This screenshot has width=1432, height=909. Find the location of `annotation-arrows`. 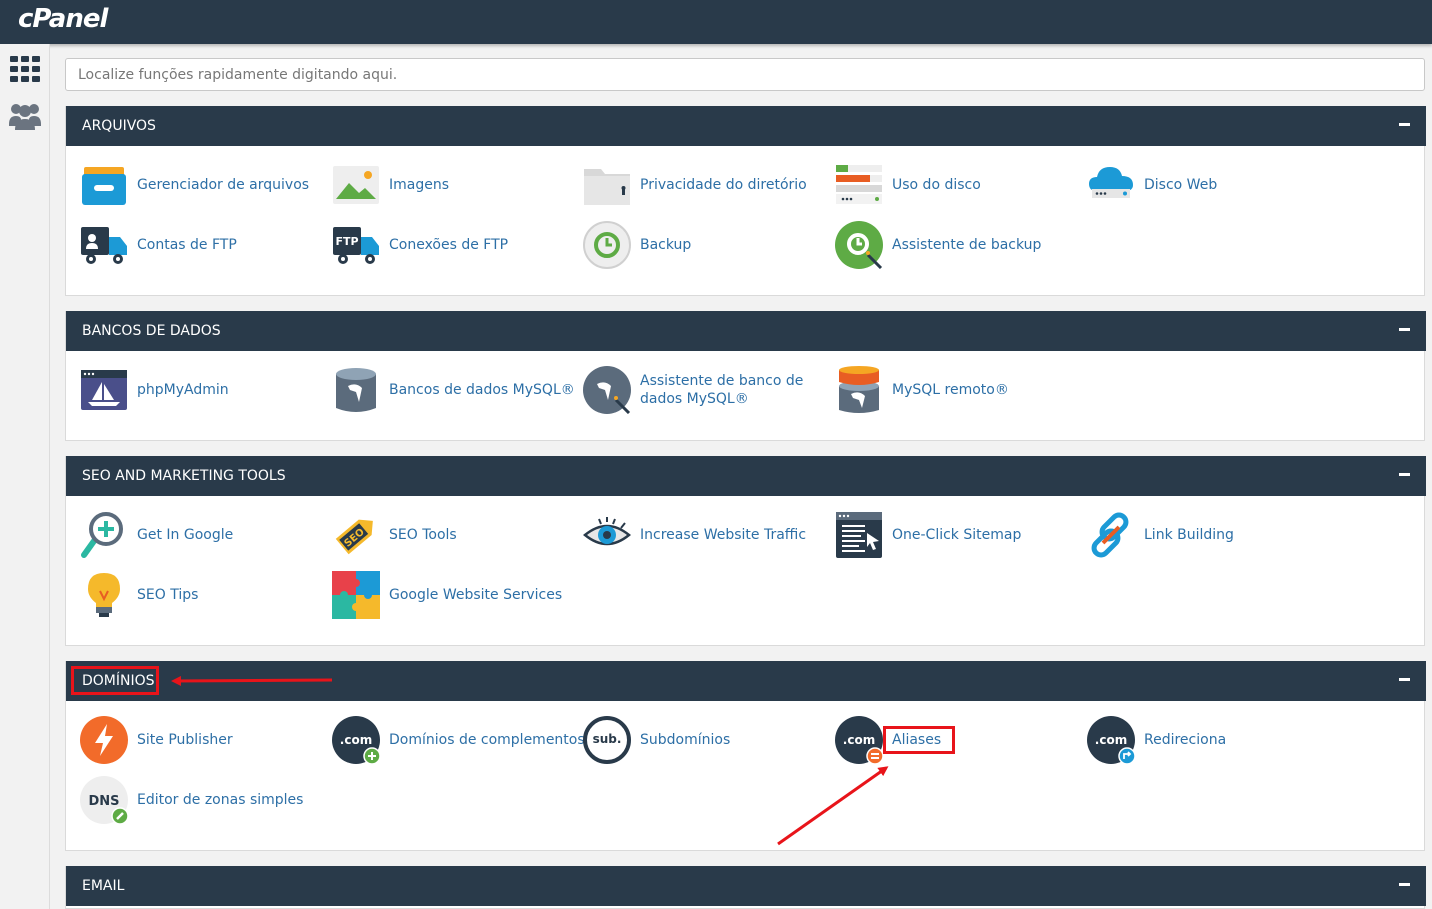

annotation-arrows is located at coordinates (530, 760).